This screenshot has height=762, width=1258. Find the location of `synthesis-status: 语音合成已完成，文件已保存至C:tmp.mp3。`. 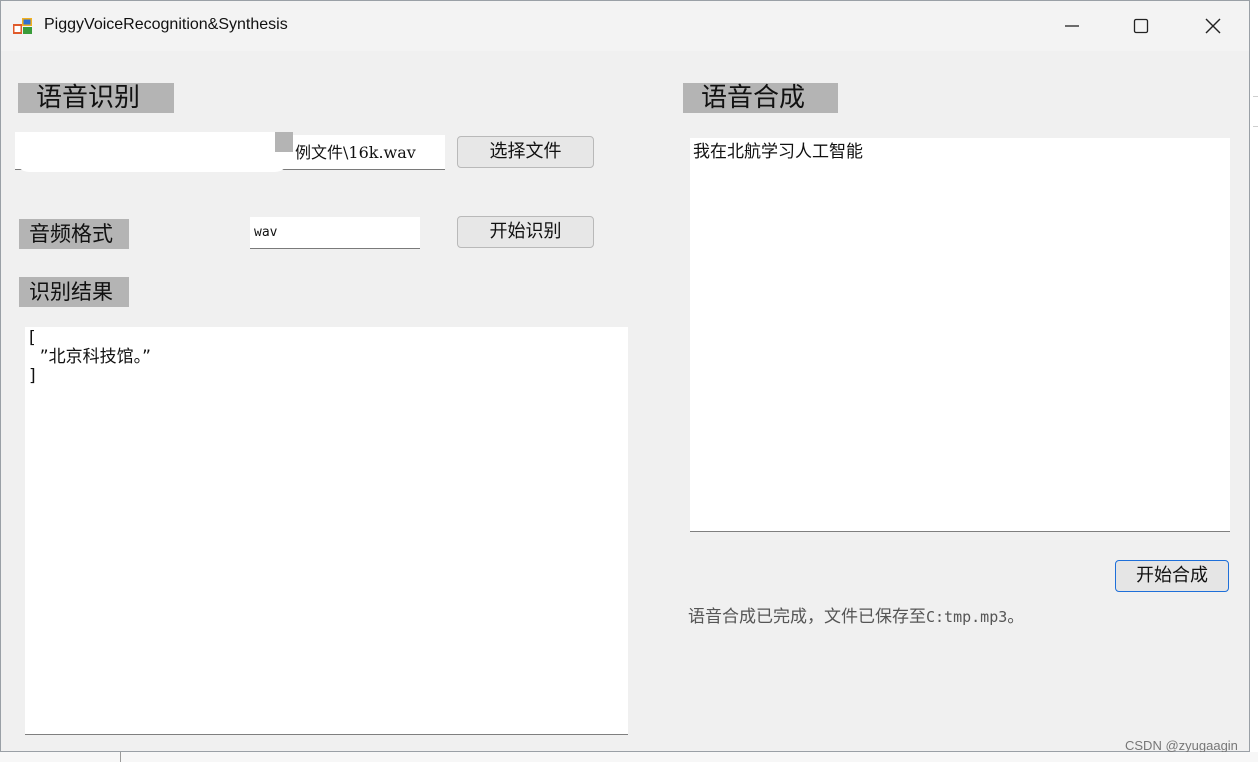

synthesis-status: 语音合成已完成，文件已保存至C:tmp.mp3。 is located at coordinates (856, 614).